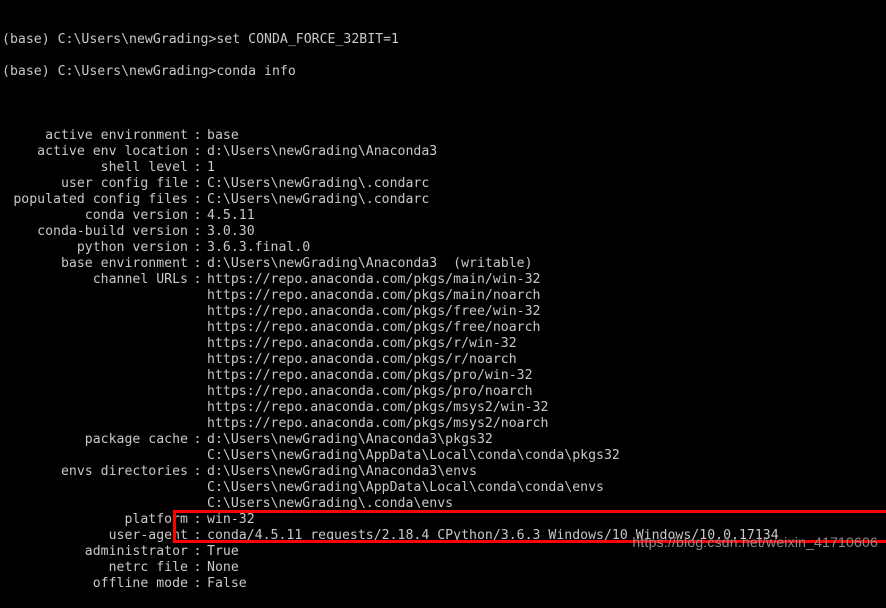 The width and height of the screenshot is (886, 608). I want to click on info-row-value: 3.6.3.final.0, so click(259, 247).